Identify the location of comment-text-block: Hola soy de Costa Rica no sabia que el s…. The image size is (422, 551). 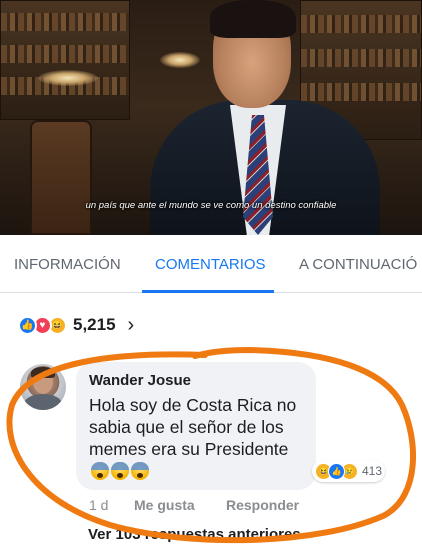
(200, 438).